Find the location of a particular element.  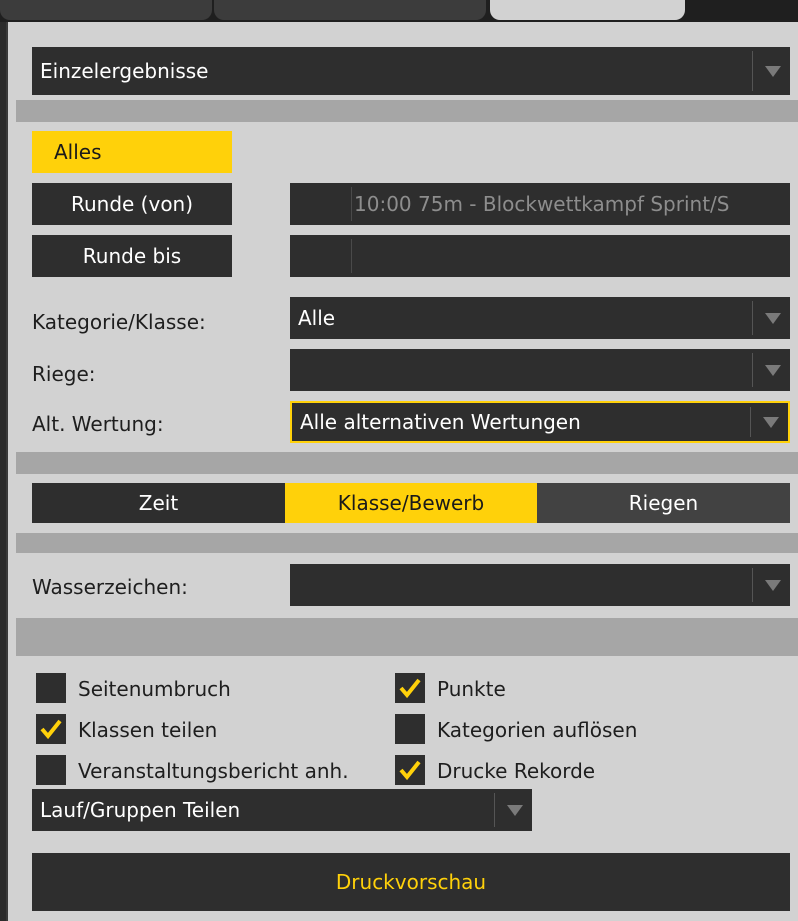

resolve-categories-label: Kategorien auflösen is located at coordinates (537, 730).